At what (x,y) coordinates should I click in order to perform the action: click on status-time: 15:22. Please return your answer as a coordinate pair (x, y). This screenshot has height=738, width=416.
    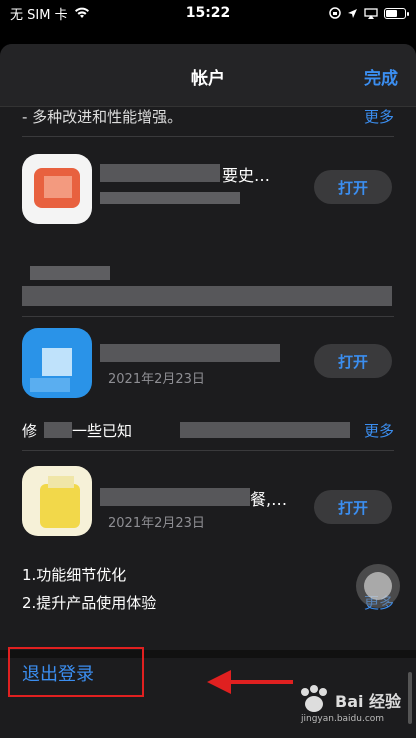
    Looking at the image, I should click on (208, 13).